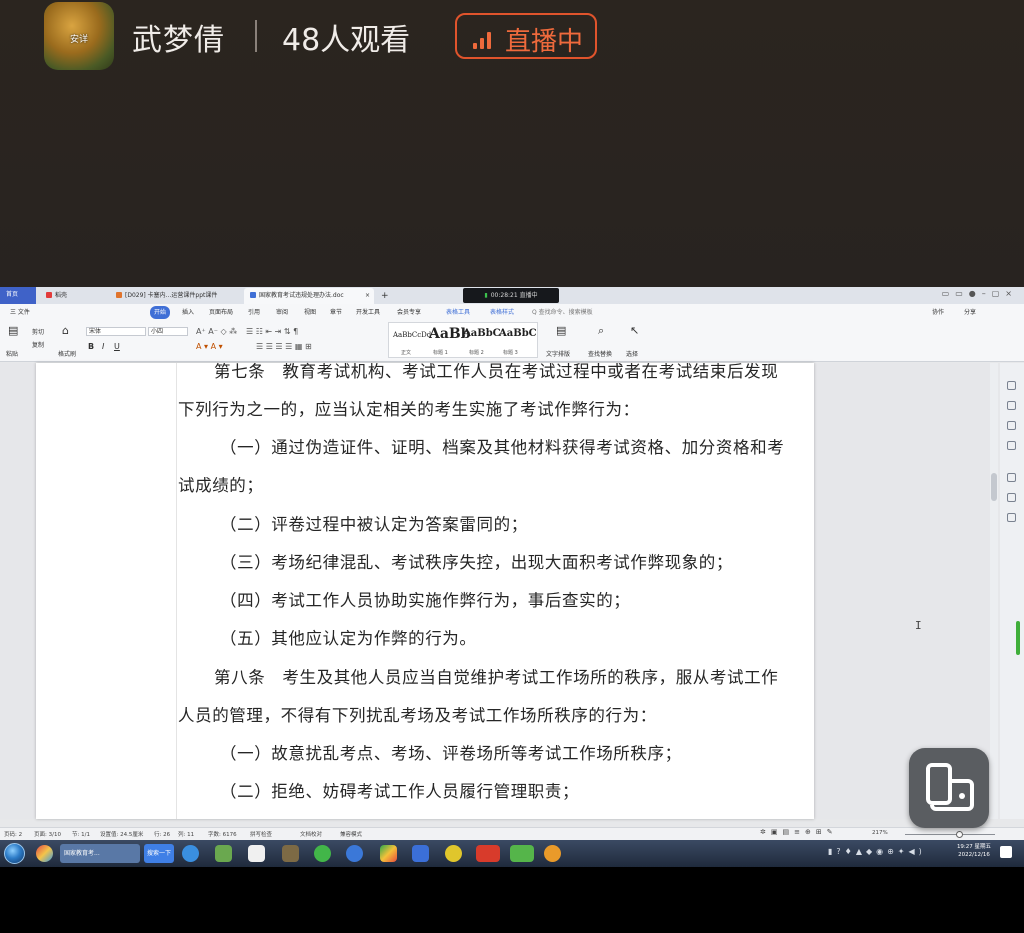 This screenshot has height=933, width=1024. Describe the element at coordinates (632, 353) in the screenshot. I see `select-label: 选择` at that location.